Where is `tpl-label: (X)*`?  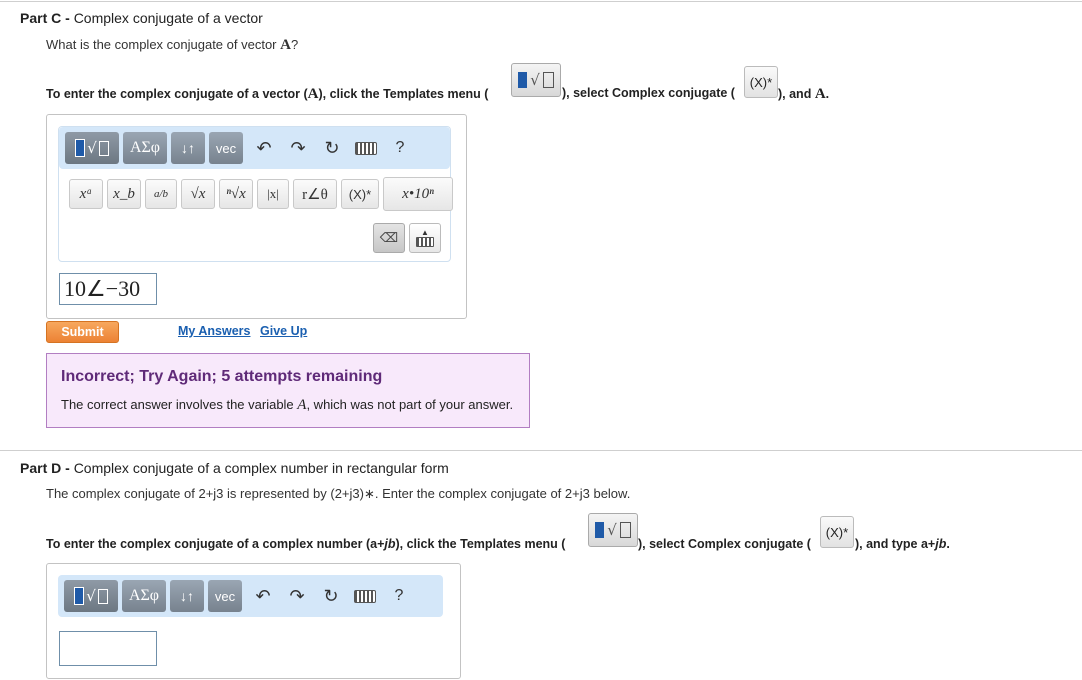
tpl-label: (X)* is located at coordinates (360, 194).